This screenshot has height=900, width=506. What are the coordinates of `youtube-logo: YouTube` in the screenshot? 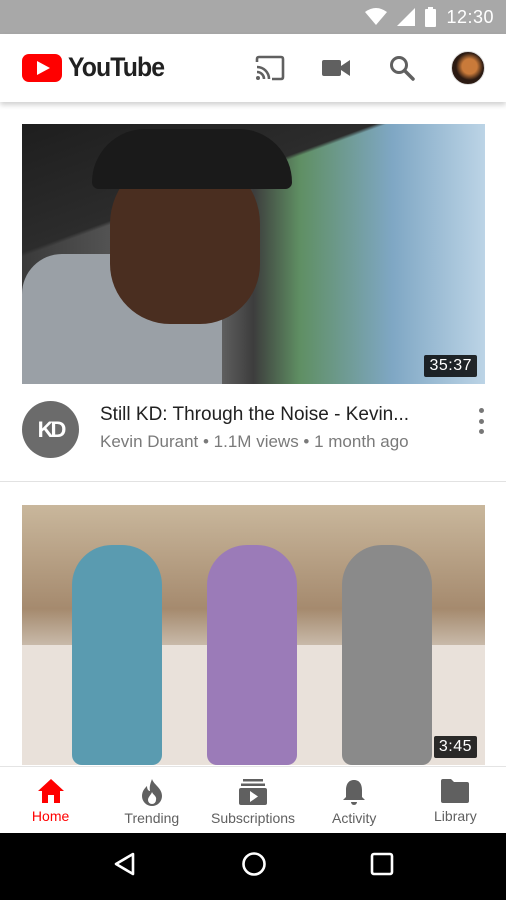 It's located at (97, 67).